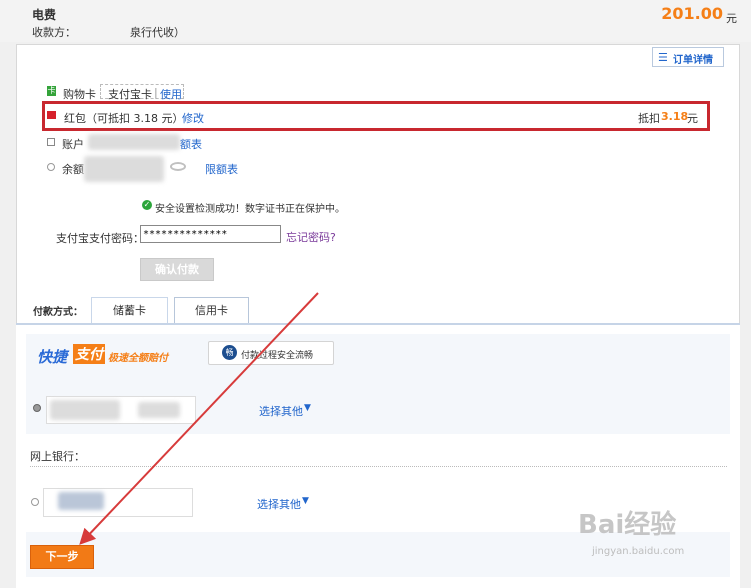 The image size is (751, 588). What do you see at coordinates (638, 551) in the screenshot?
I see `watermark-url: jingyan.baidu.com` at bounding box center [638, 551].